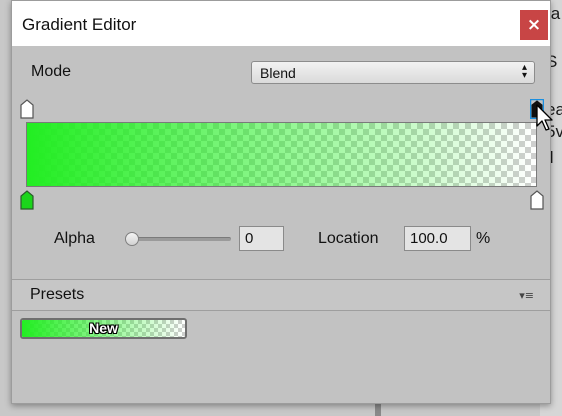 This screenshot has height=416, width=562. I want to click on alpha-slider-thumb, so click(132, 239).